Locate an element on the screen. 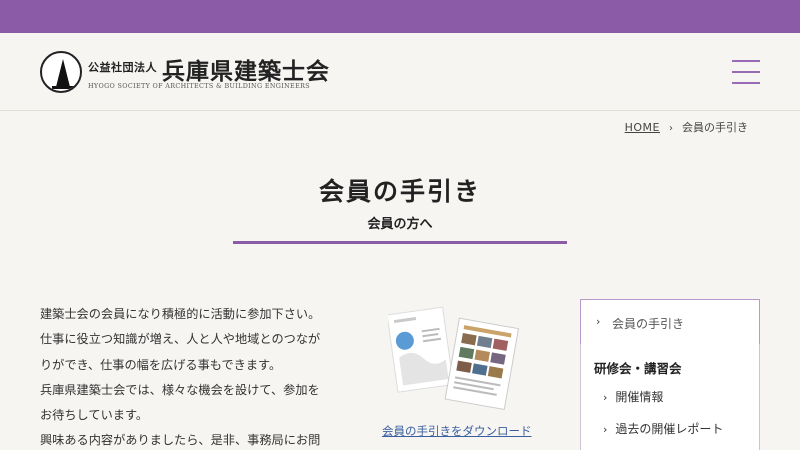 The width and height of the screenshot is (800, 450). sidebar-list: 研修会・講習会 › 開催情報 › 過去の開催レポート is located at coordinates (670, 397).